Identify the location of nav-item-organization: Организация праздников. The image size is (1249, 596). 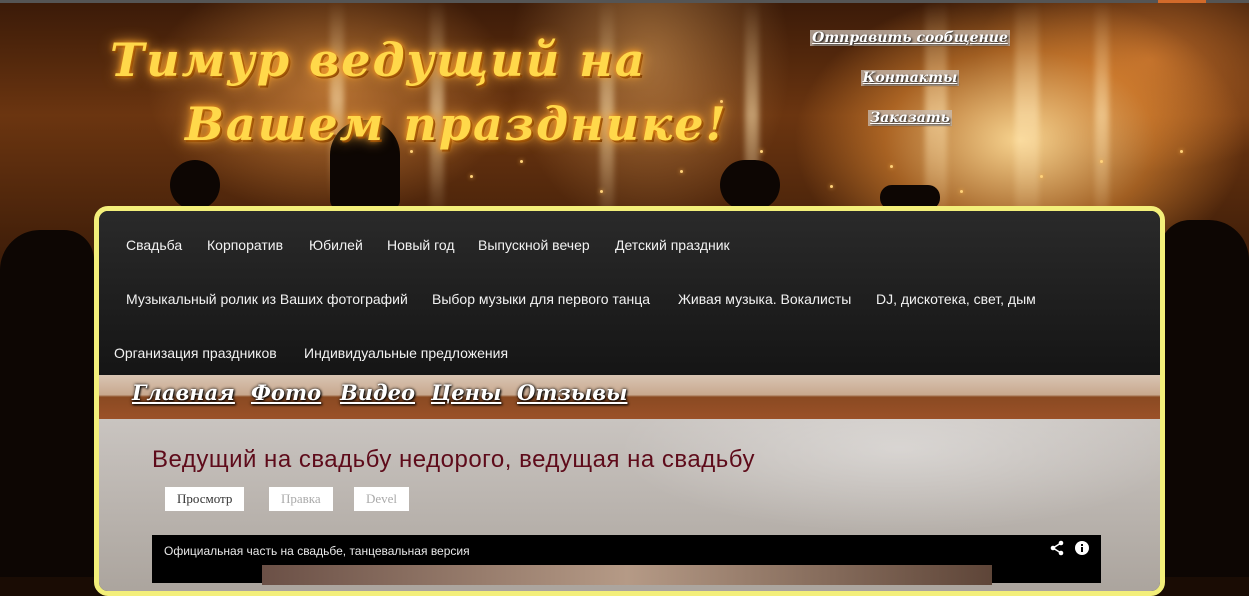
(195, 353).